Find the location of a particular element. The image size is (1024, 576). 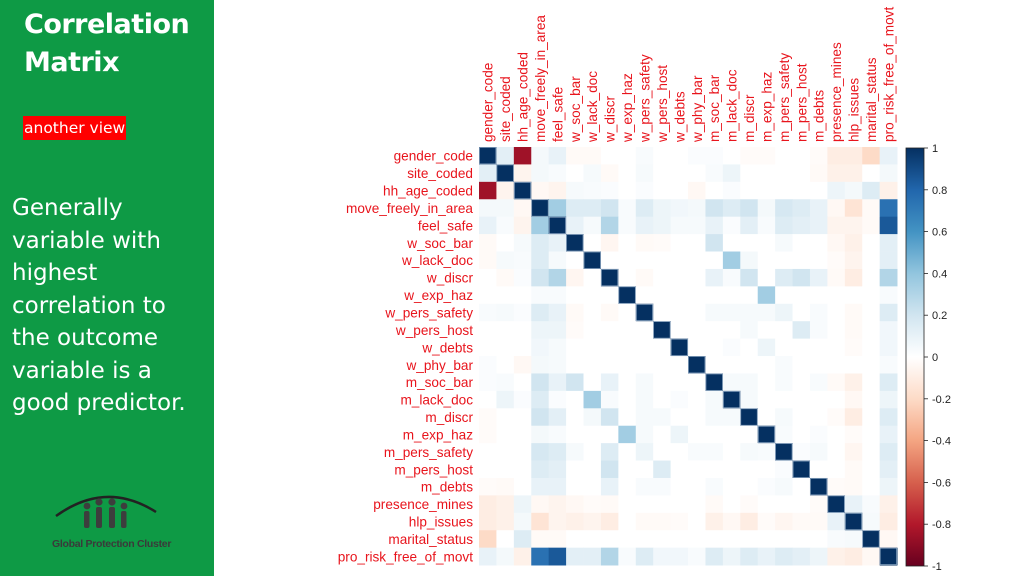

row-label: m_lack_doc is located at coordinates (436, 400).